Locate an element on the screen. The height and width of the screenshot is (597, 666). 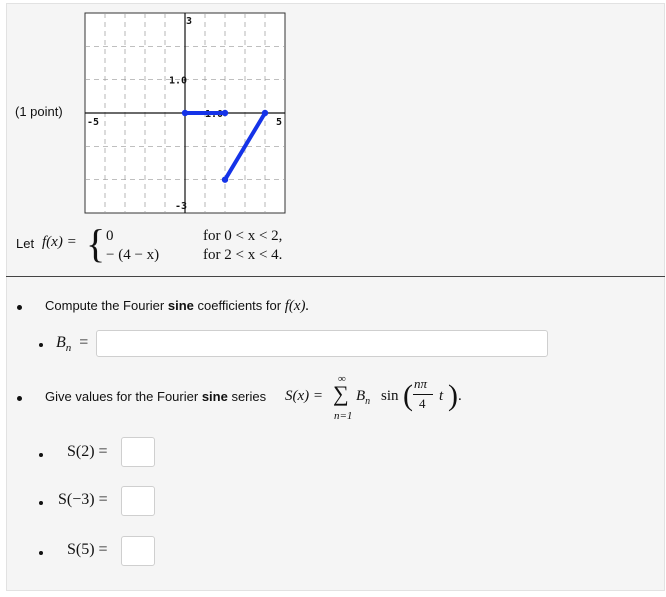
b-subscript: n is located at coordinates (368, 401).